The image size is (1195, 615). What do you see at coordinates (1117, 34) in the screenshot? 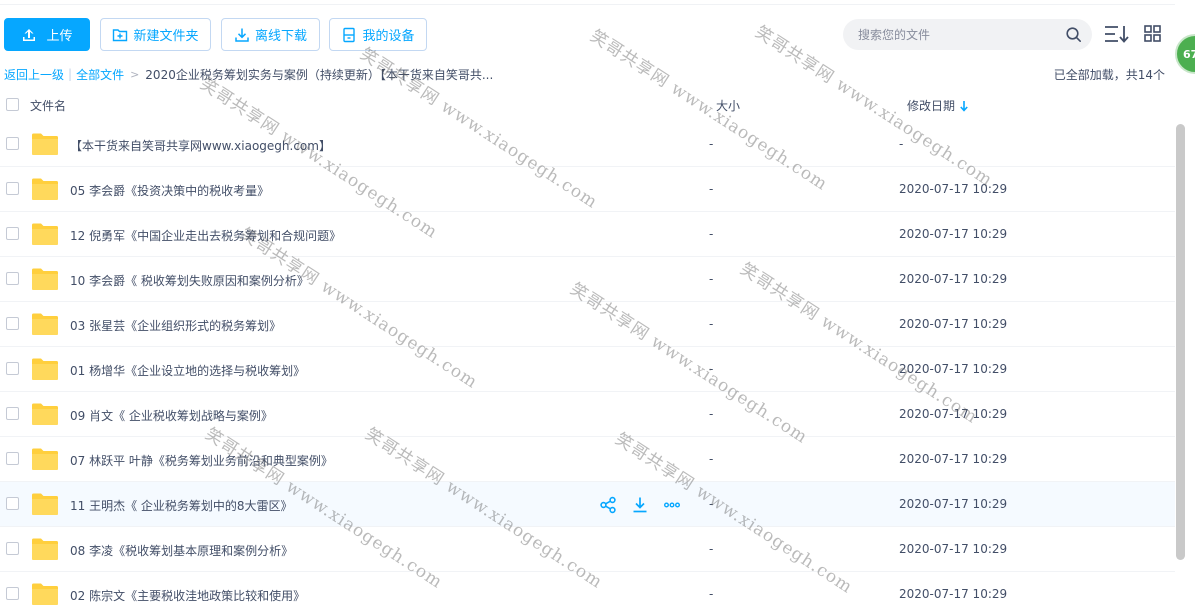
I see `sort-icon` at bounding box center [1117, 34].